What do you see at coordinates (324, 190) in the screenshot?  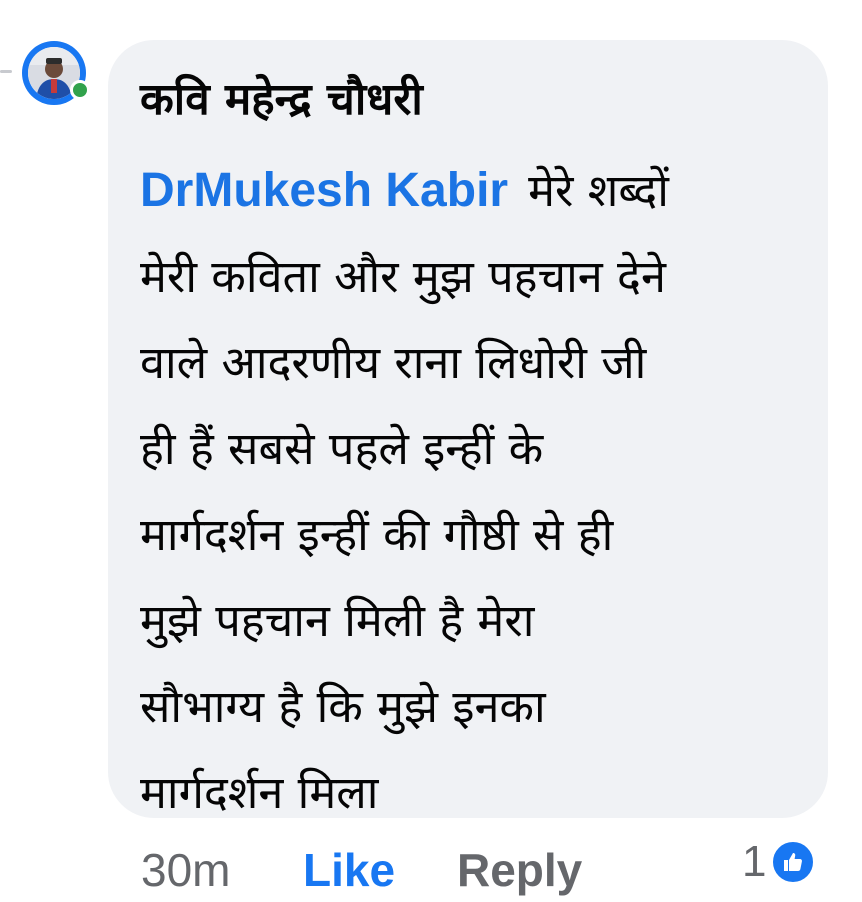 I see `mention-link: DrMukesh Kabir` at bounding box center [324, 190].